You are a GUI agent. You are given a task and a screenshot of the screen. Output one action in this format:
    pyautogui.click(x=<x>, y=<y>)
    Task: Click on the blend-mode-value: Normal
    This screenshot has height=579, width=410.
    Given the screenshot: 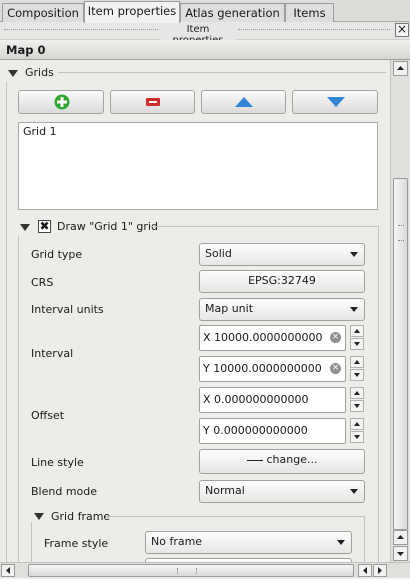 What is the action you would take?
    pyautogui.click(x=225, y=490)
    